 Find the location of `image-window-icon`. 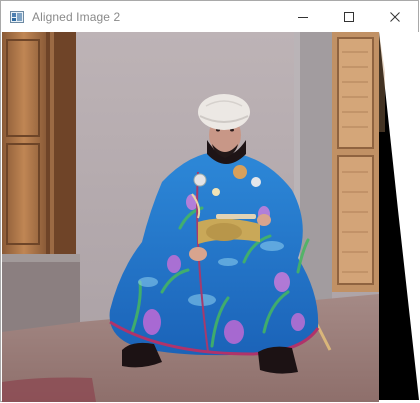

image-window-icon is located at coordinates (17, 16).